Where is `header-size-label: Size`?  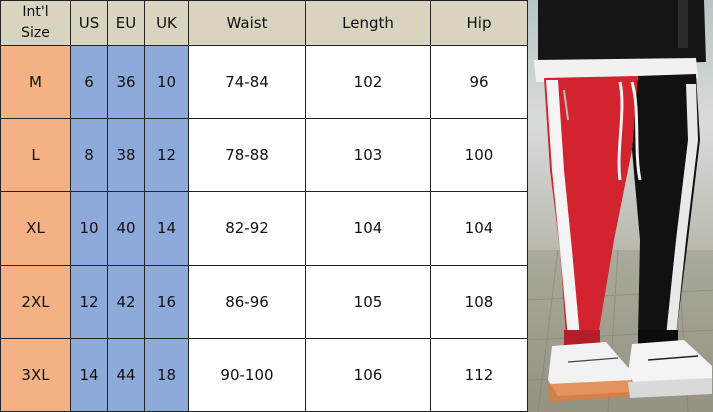
header-size-label: Size is located at coordinates (35, 33).